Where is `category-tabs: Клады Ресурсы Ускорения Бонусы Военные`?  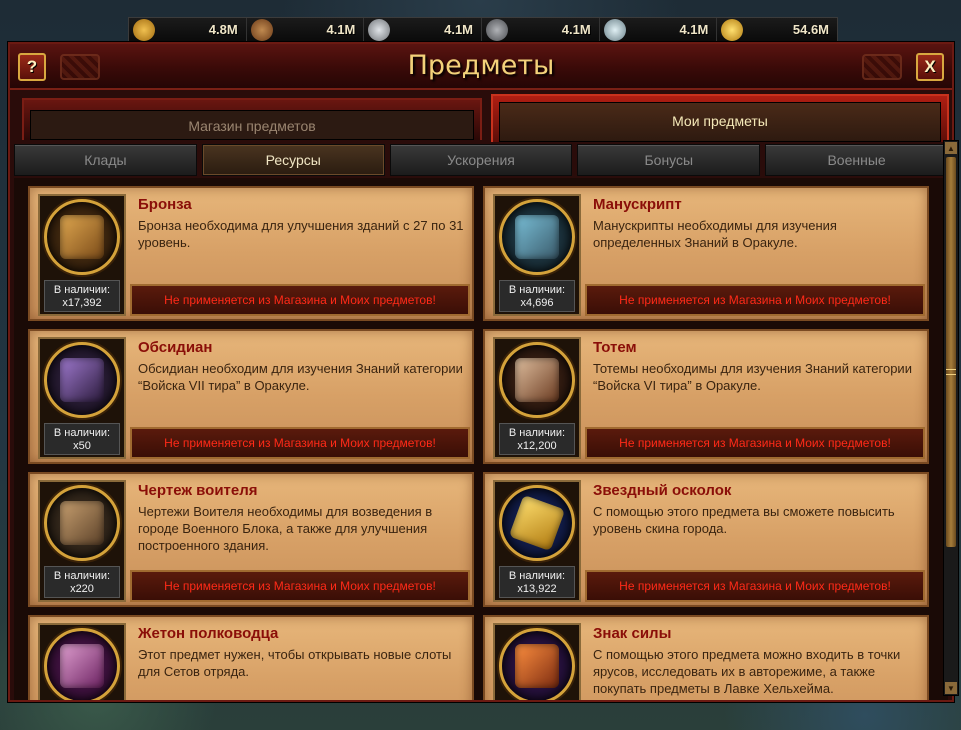
category-tabs: Клады Ресурсы Ускорения Бонусы Военные is located at coordinates (481, 160).